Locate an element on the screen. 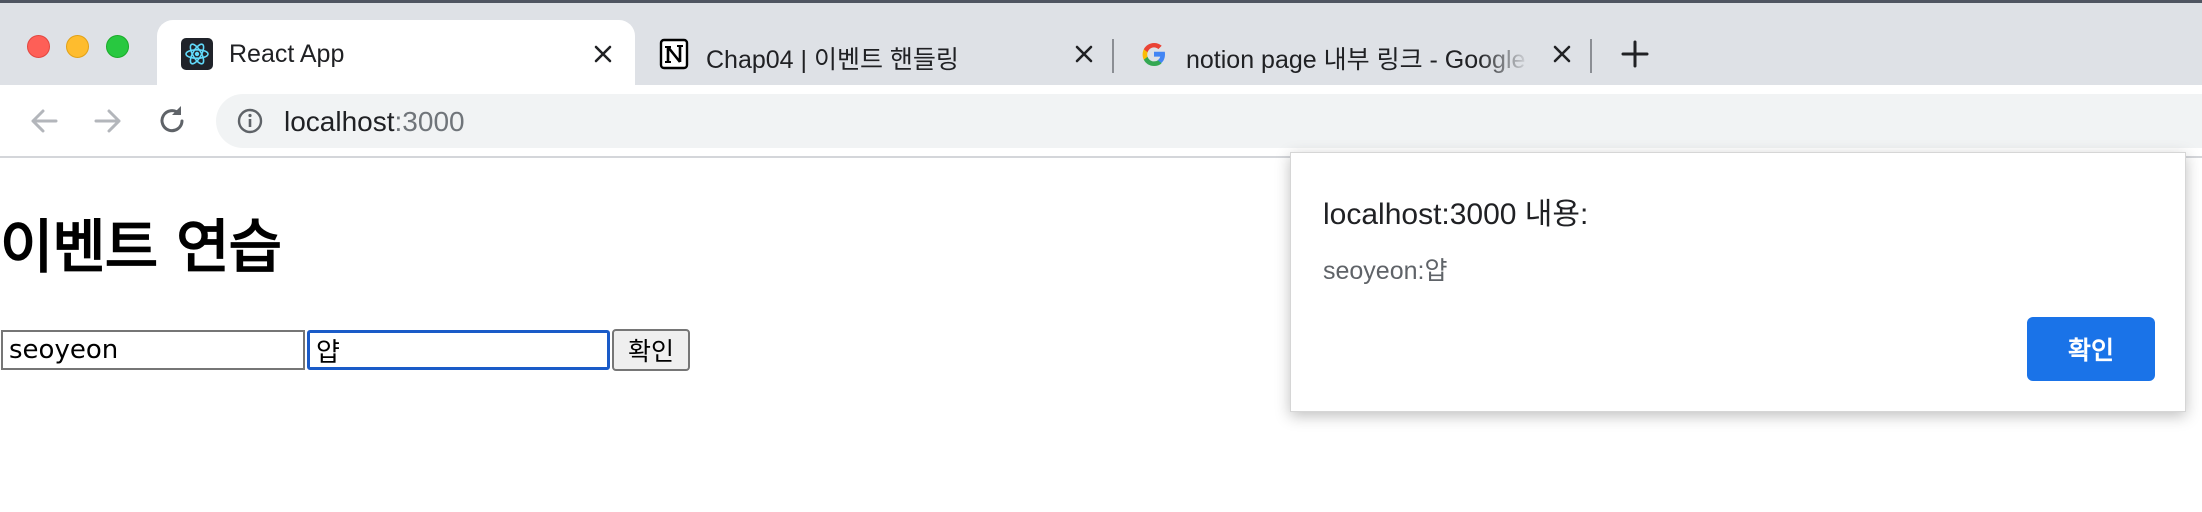 The height and width of the screenshot is (512, 2202). alert-ok-button: 확인 is located at coordinates (2091, 349).